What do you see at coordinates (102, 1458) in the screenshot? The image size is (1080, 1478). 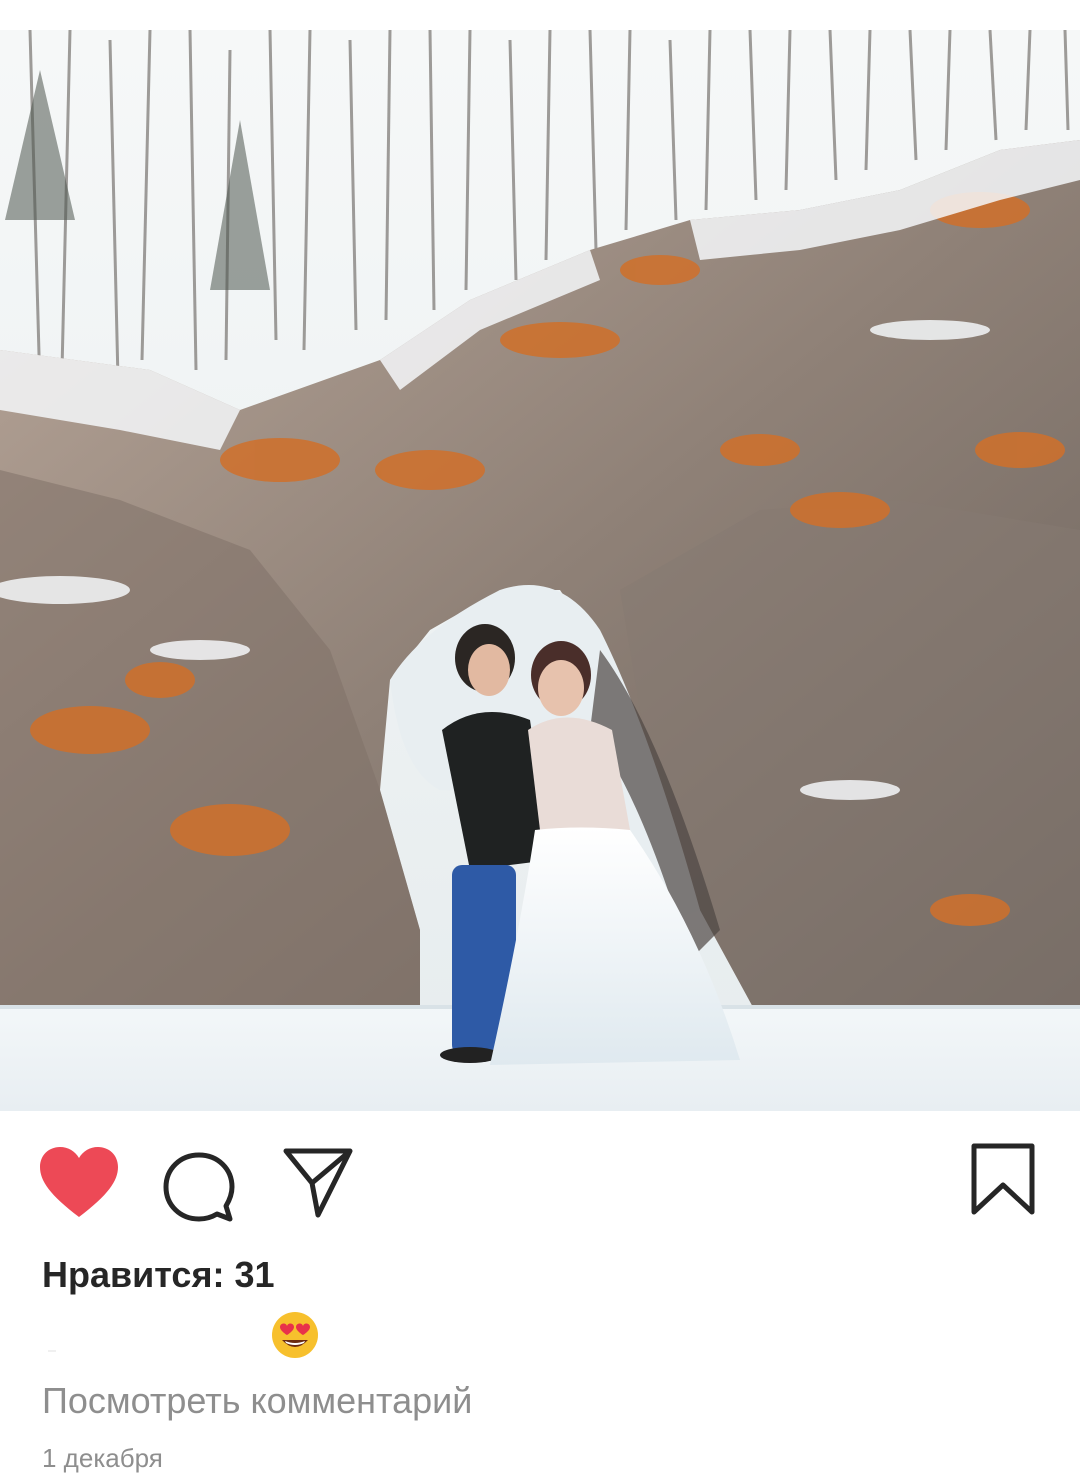 I see `post-date: 1 декабря` at bounding box center [102, 1458].